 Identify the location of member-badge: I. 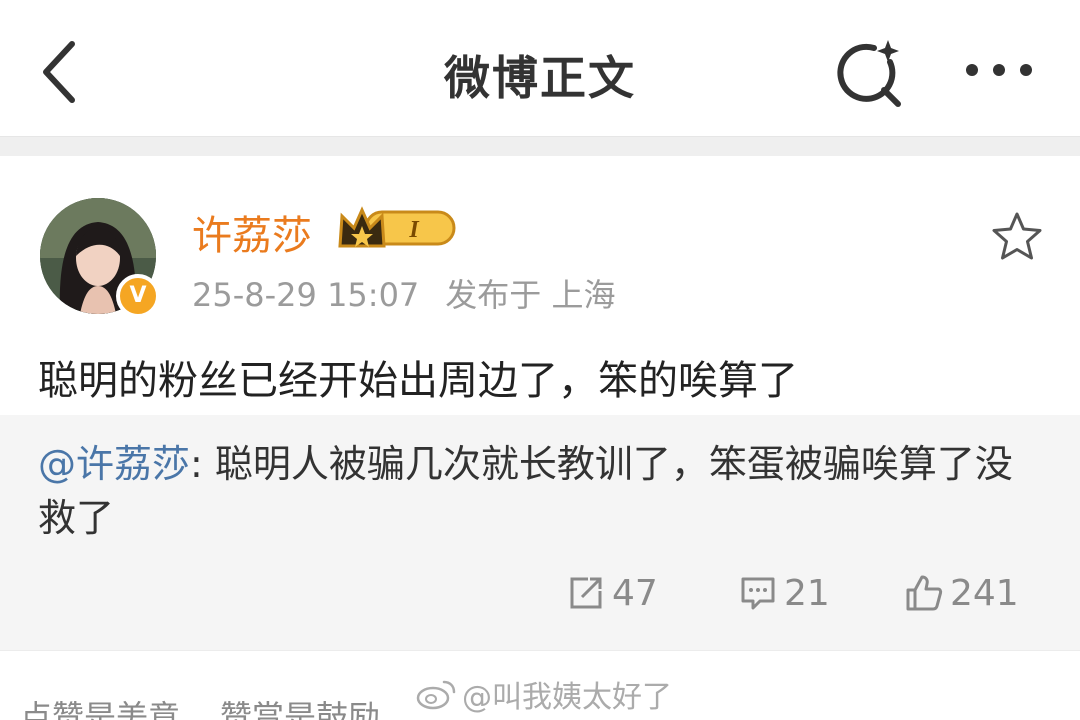
(397, 228).